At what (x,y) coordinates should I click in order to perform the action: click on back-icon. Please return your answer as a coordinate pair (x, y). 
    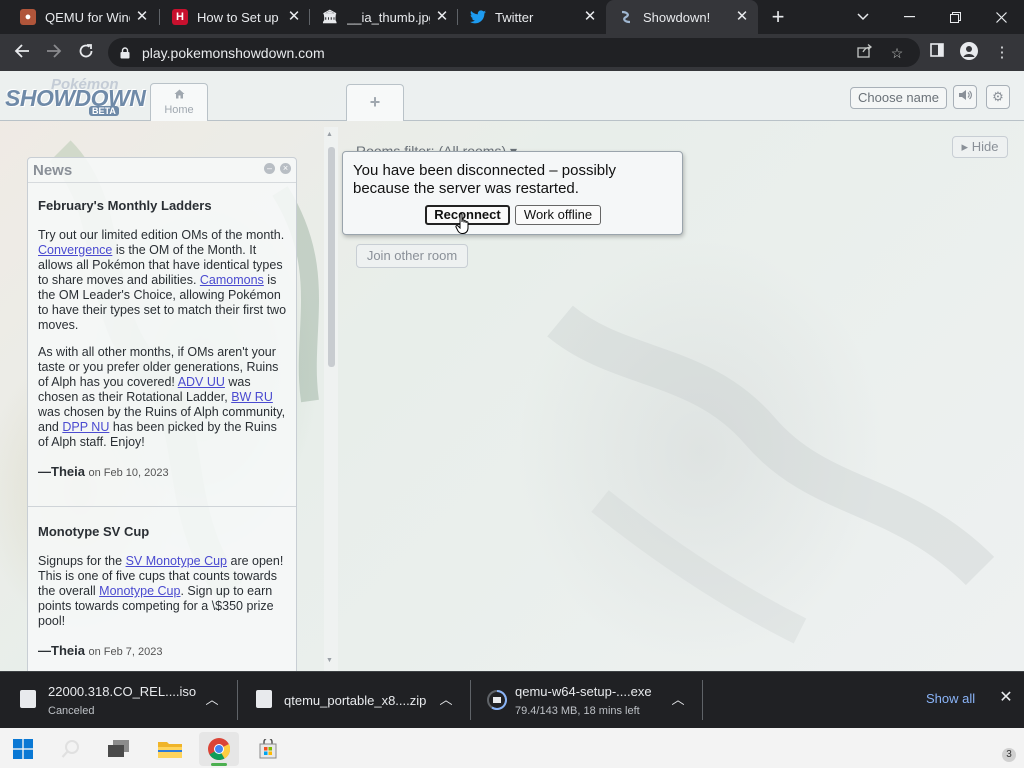
    Looking at the image, I should click on (22, 53).